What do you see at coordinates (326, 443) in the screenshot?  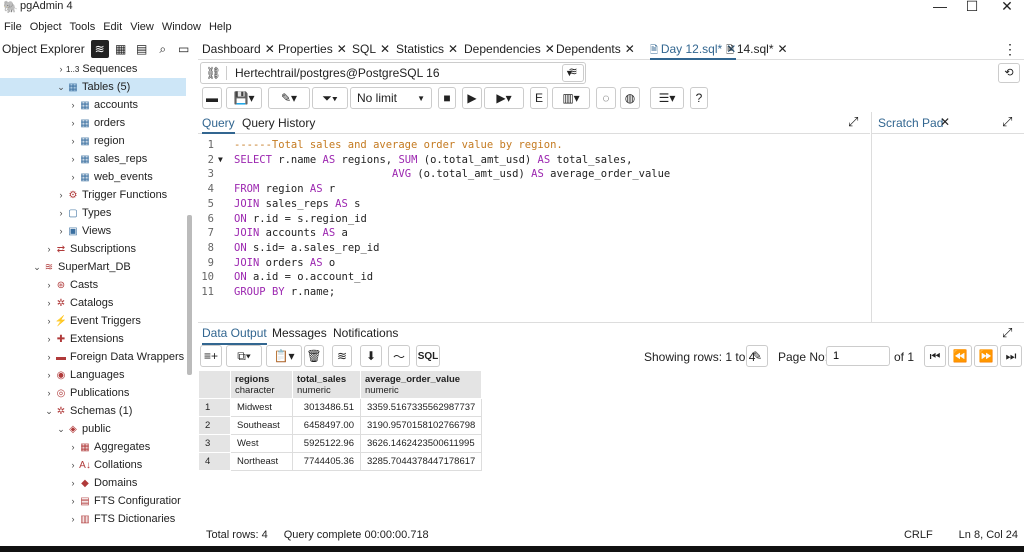 I see `table-cell: 5925122.96` at bounding box center [326, 443].